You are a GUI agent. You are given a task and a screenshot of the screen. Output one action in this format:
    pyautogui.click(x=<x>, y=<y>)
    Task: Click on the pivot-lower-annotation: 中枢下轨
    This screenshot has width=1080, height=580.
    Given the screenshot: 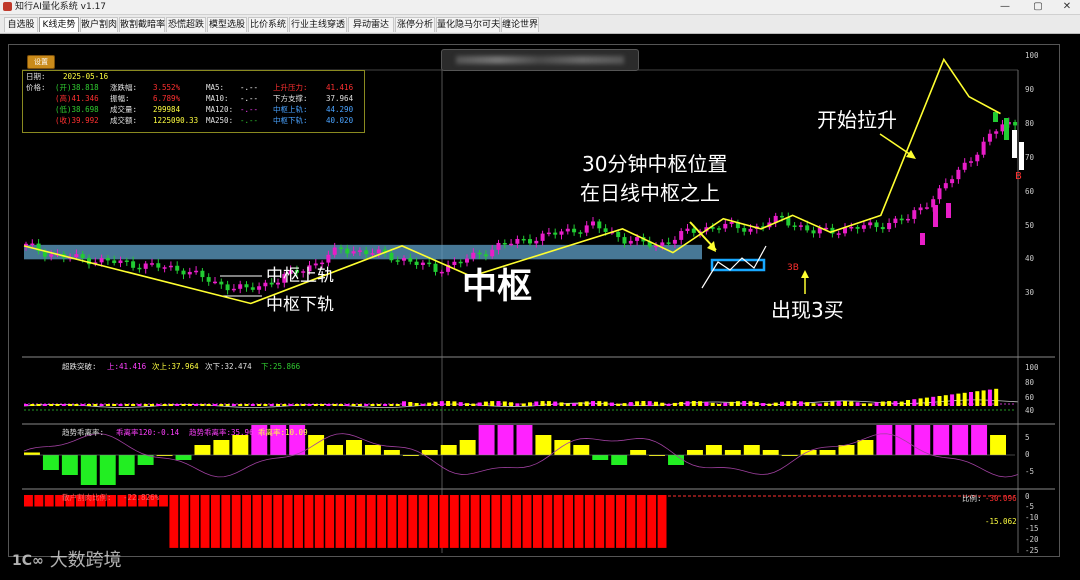 What is the action you would take?
    pyautogui.click(x=300, y=305)
    